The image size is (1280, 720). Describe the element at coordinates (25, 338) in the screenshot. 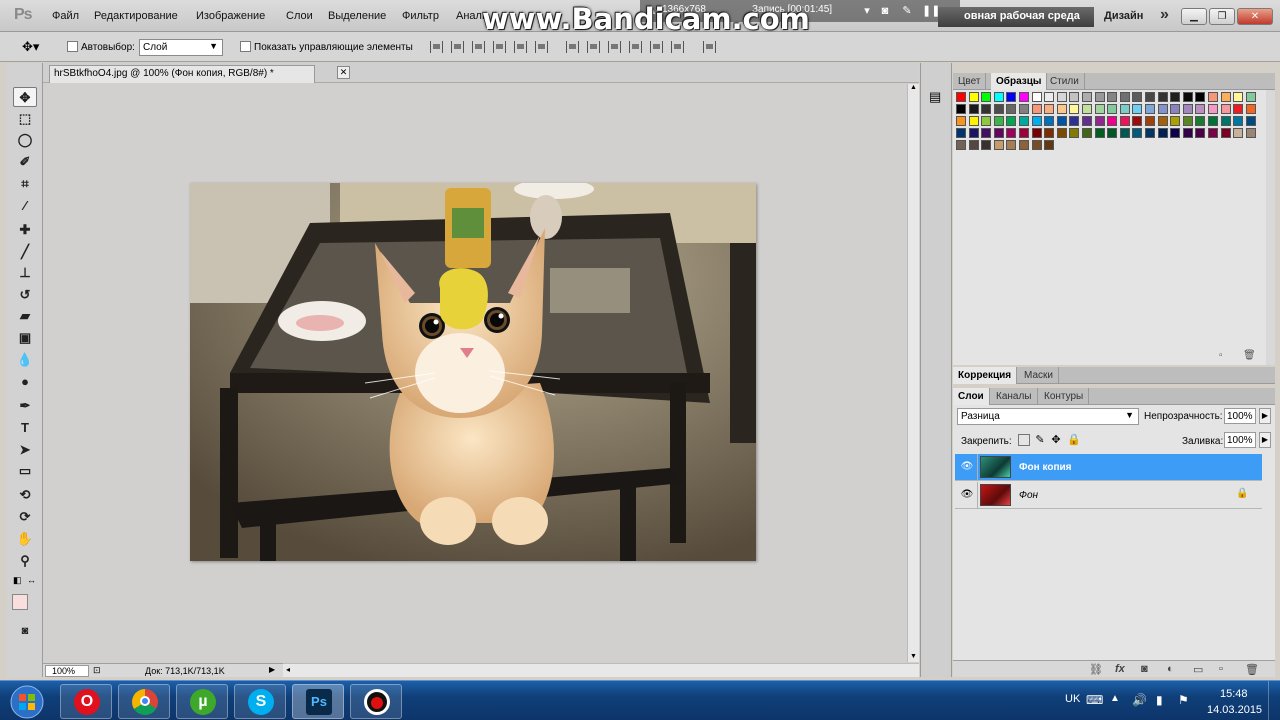

I see `gradient-tool-icon: ▣` at that location.